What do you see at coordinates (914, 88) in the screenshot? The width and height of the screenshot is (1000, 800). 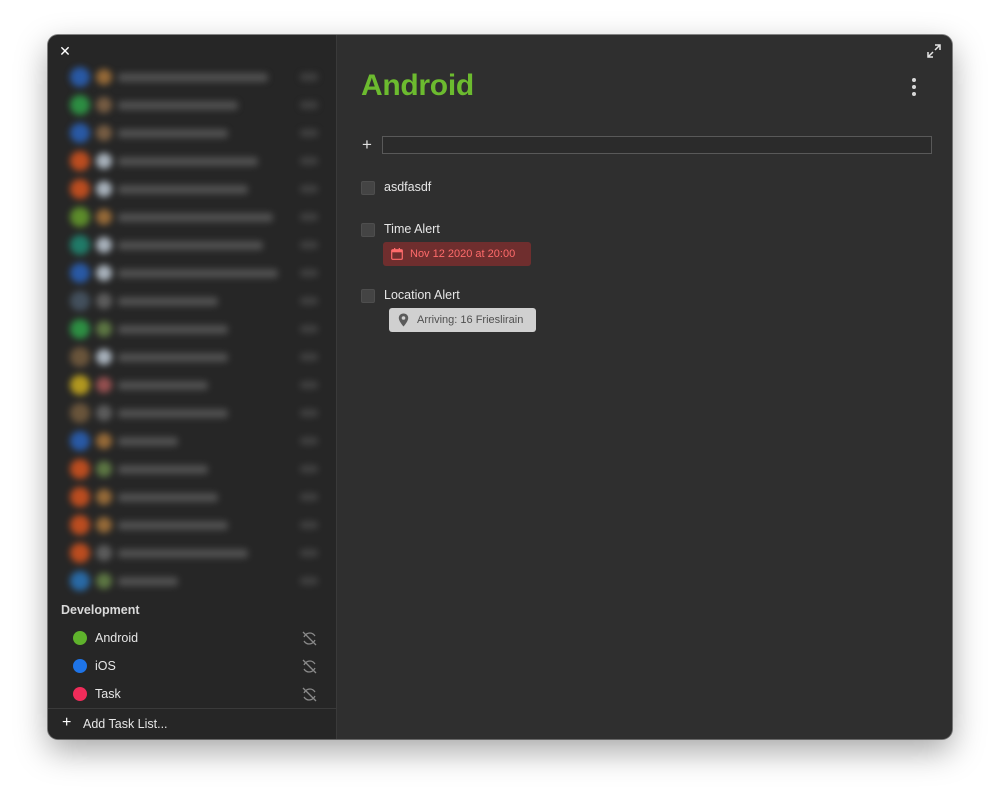 I see `more-vertical-icon` at bounding box center [914, 88].